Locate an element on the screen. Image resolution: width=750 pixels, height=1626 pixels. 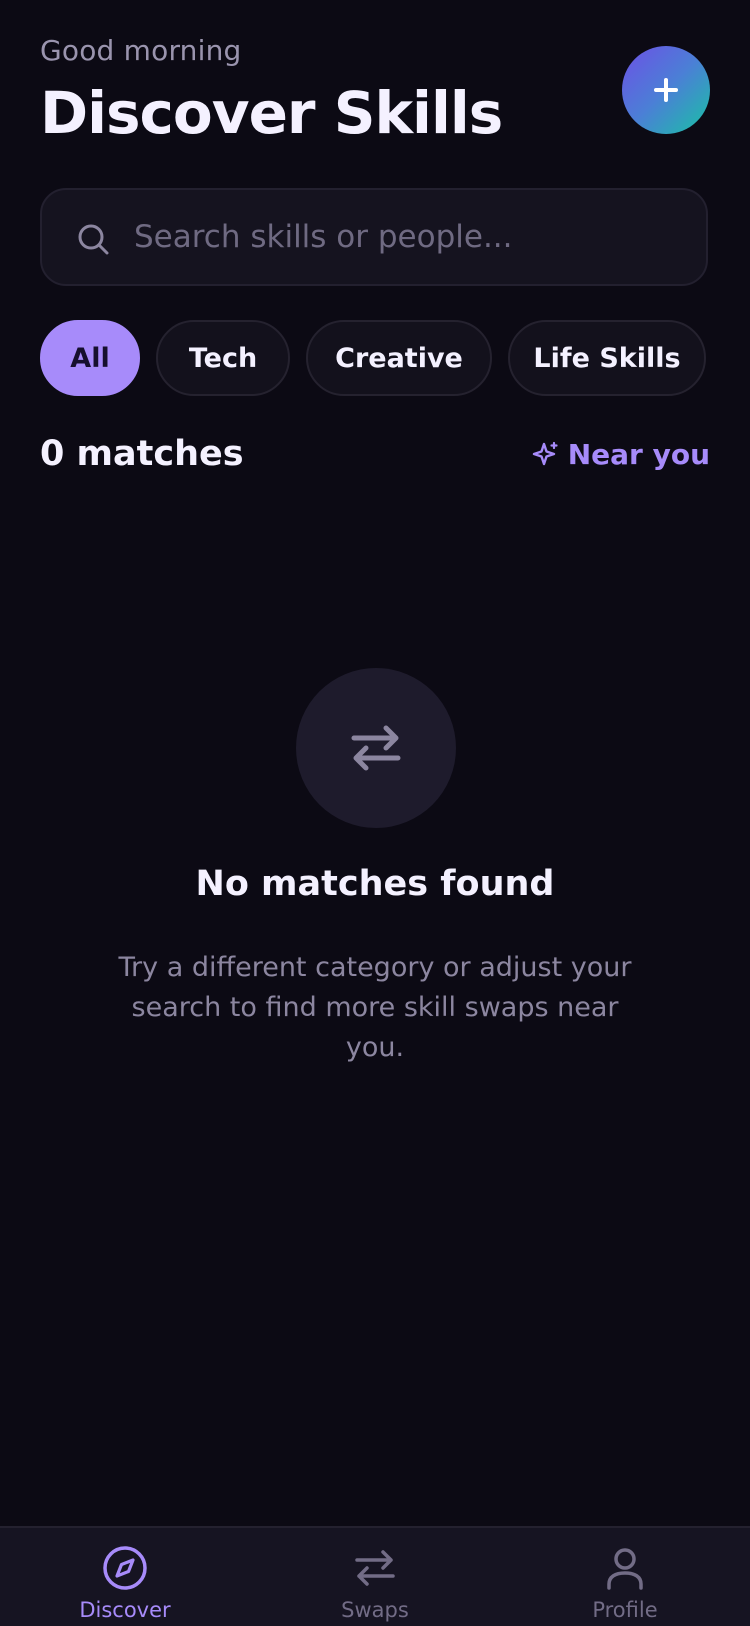
user-icon is located at coordinates (625, 1569).